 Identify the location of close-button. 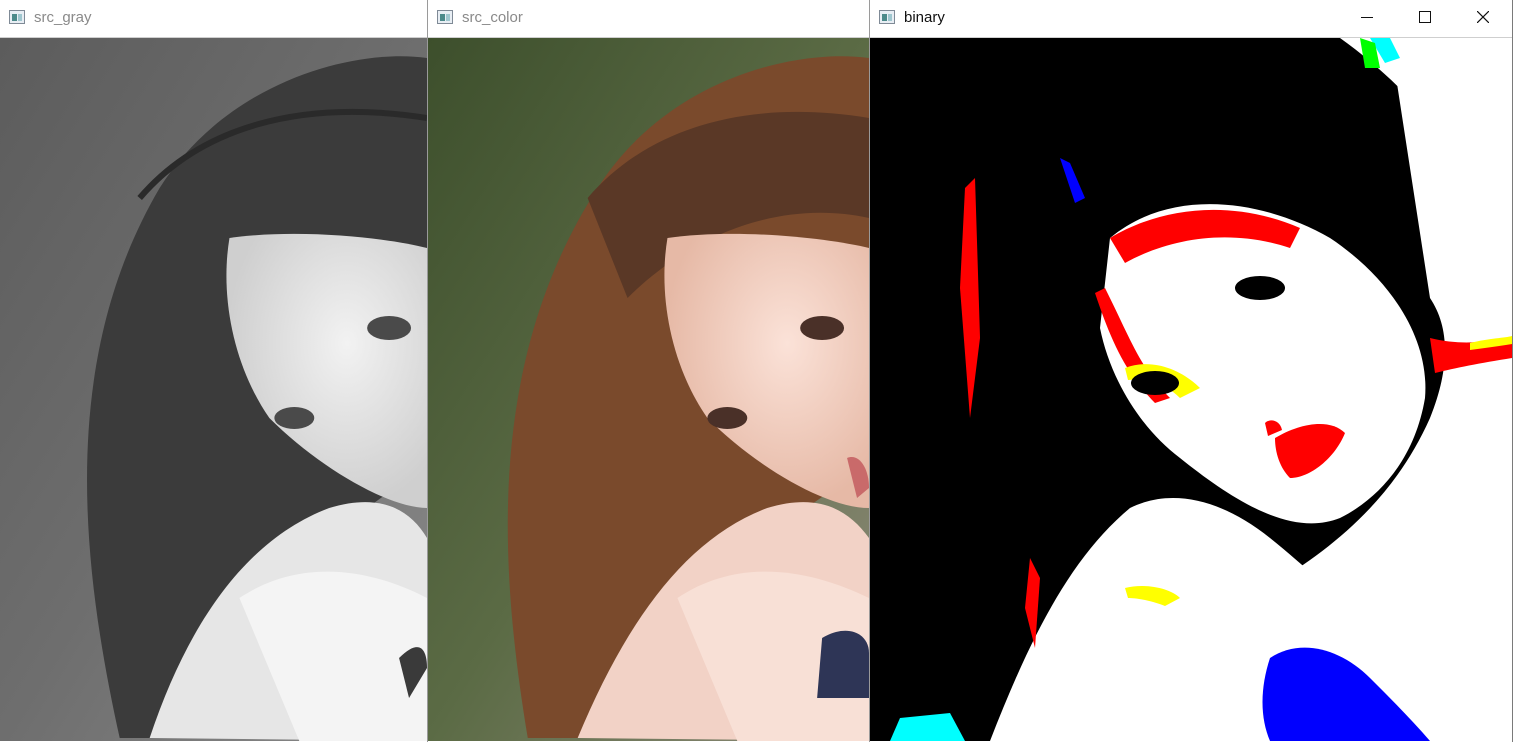
(1483, 18).